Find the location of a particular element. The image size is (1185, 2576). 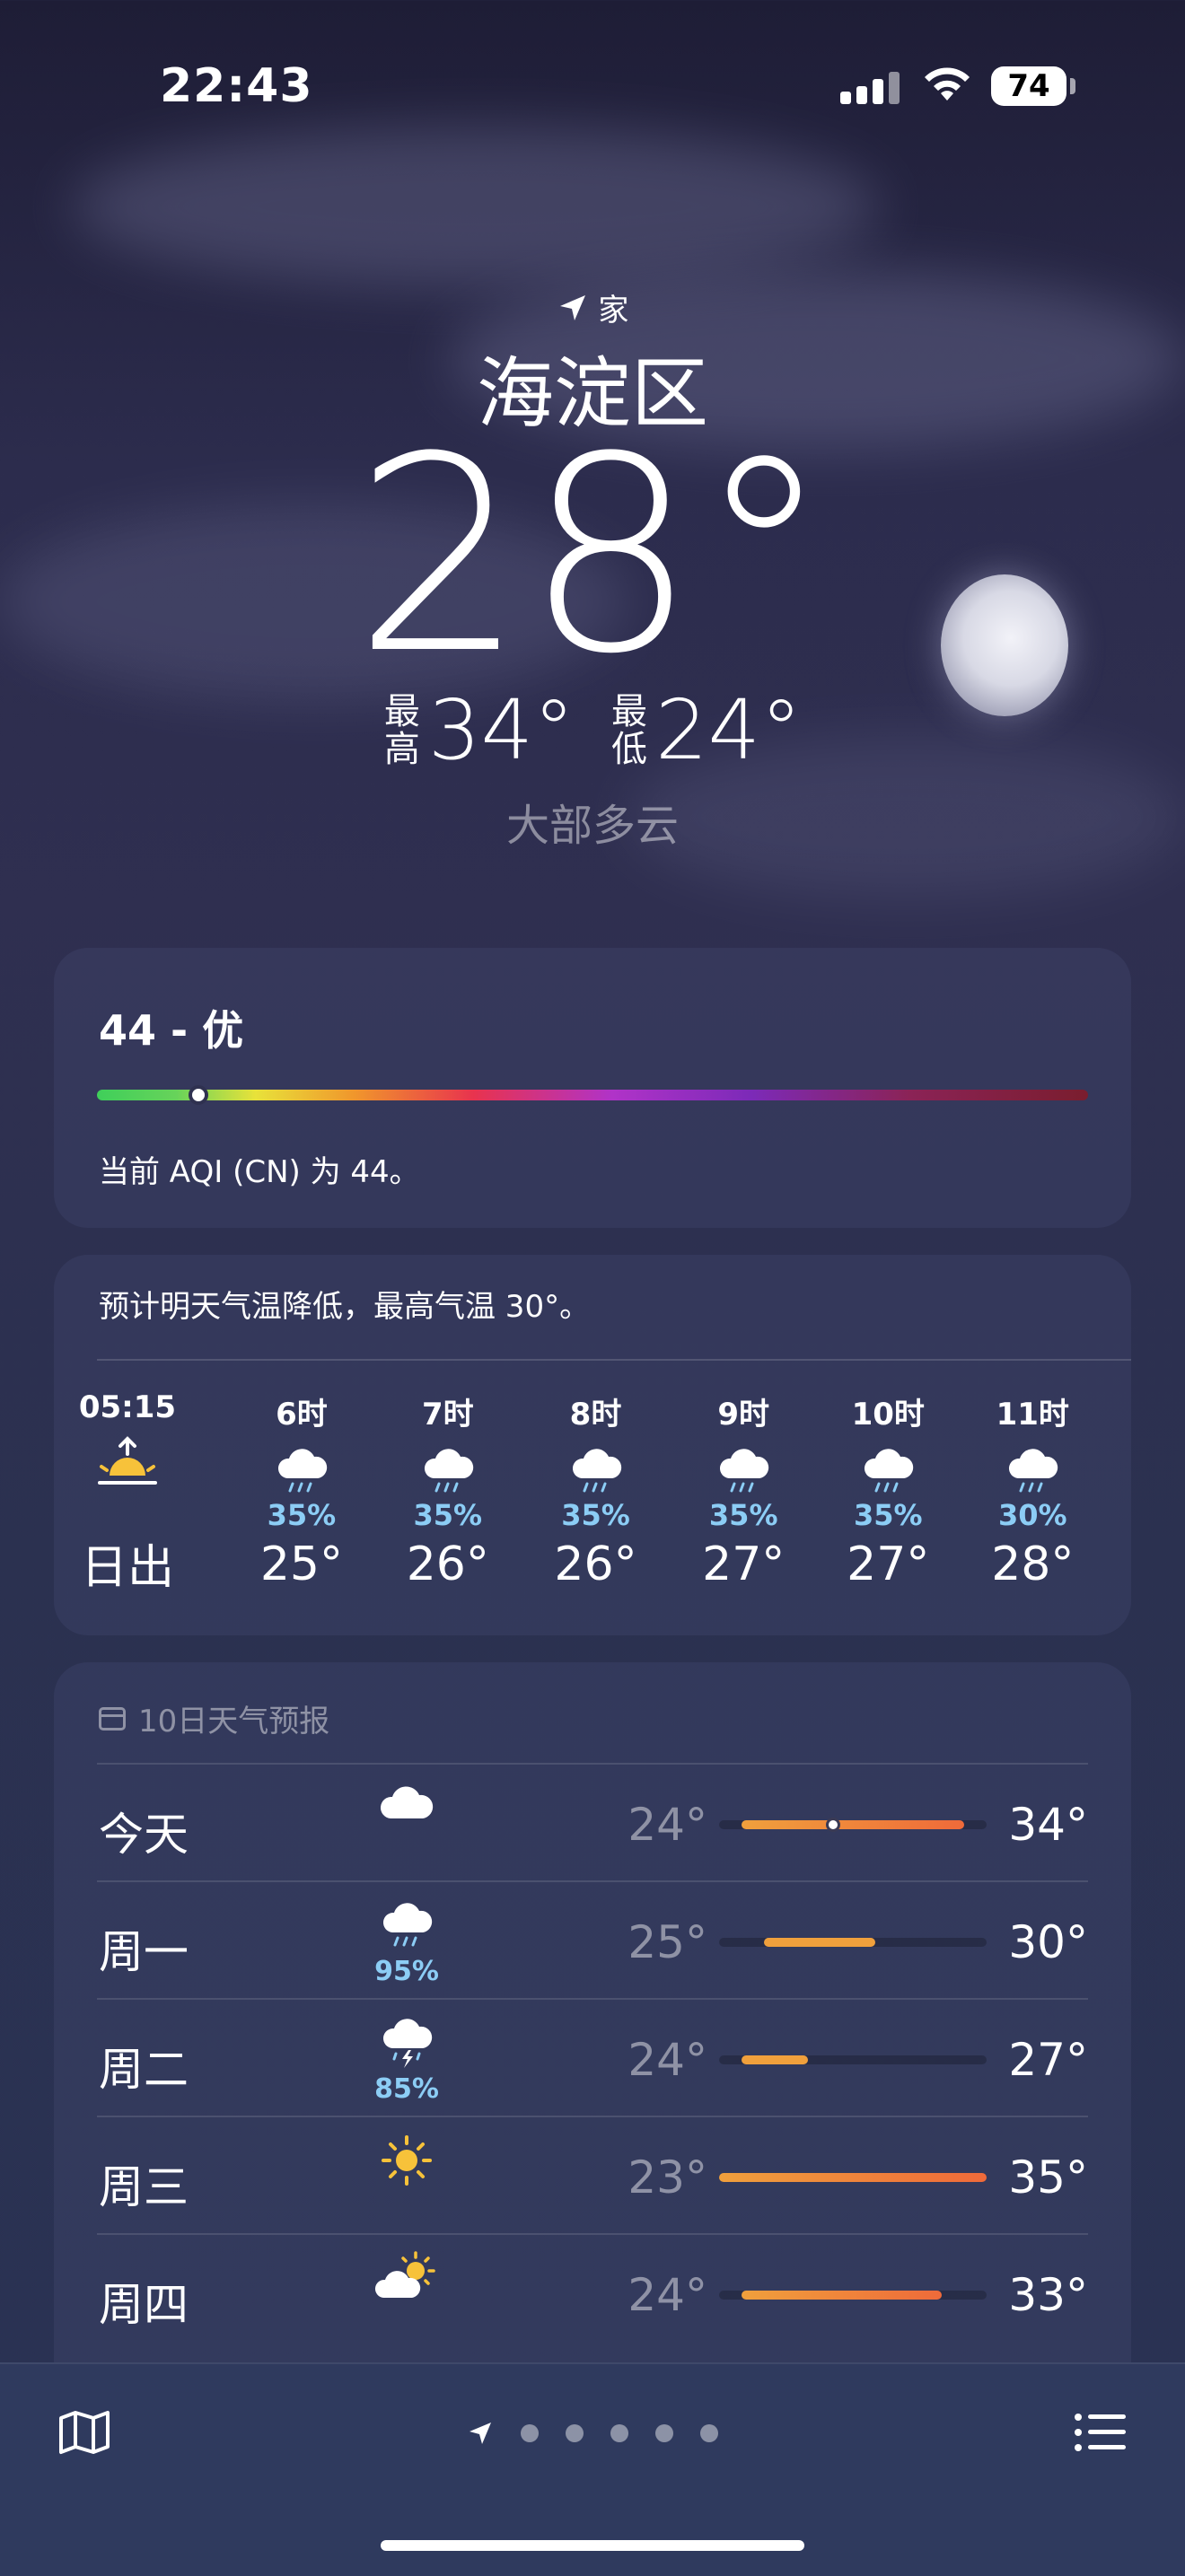

hourly-time: 10时 is located at coordinates (888, 1415).